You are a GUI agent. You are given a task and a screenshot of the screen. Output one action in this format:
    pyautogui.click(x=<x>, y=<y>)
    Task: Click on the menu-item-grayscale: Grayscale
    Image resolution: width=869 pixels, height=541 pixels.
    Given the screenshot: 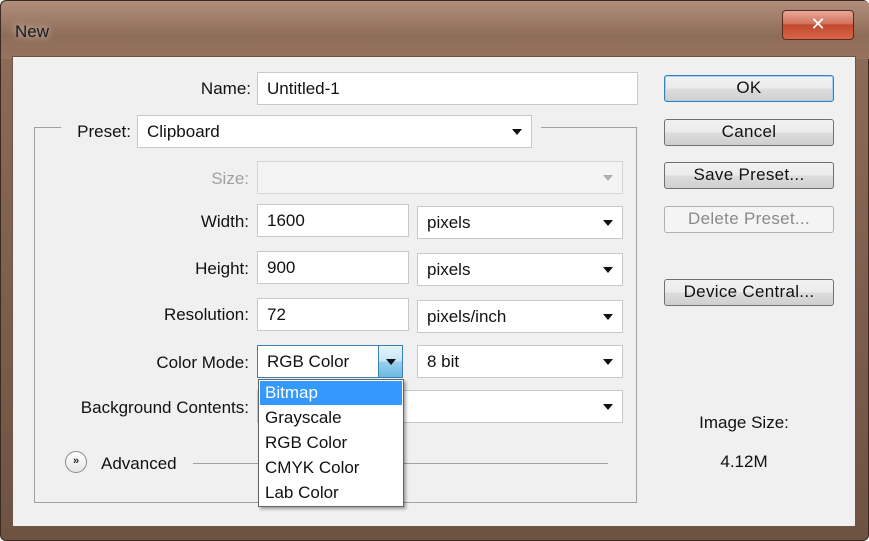 What is the action you would take?
    pyautogui.click(x=331, y=418)
    